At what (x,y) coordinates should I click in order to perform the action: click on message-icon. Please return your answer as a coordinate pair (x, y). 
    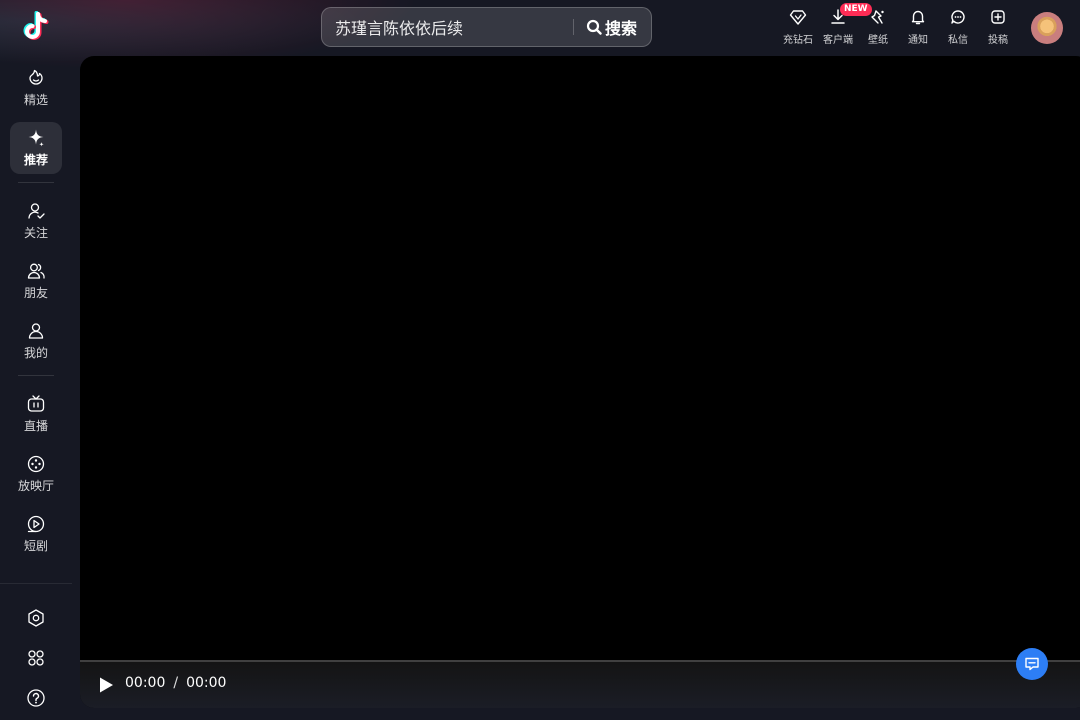
    Looking at the image, I should click on (958, 17).